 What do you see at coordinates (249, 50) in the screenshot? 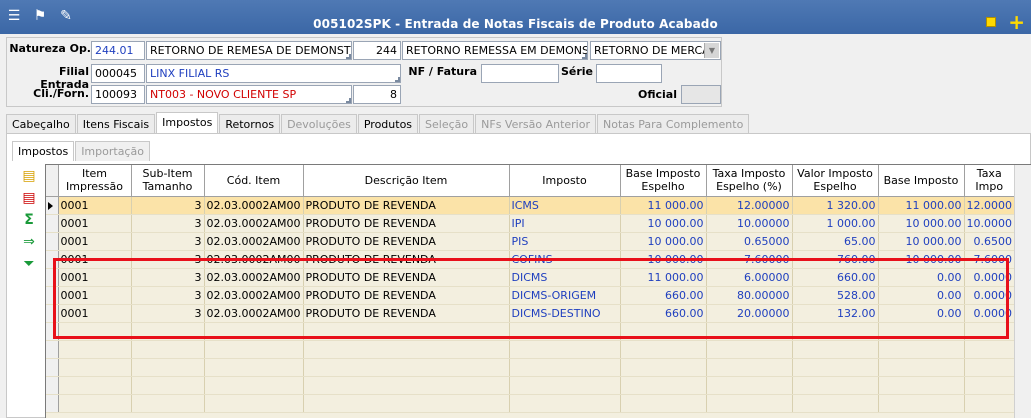
I see `natureza-desc-field: RETORNO DE REMESA DE DEMONSTRACÃ` at bounding box center [249, 50].